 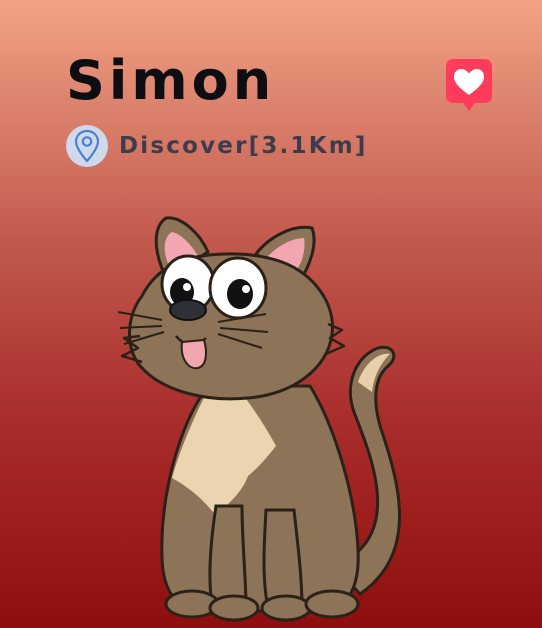 I want to click on location-row: Discover[3.1Km], so click(x=217, y=146).